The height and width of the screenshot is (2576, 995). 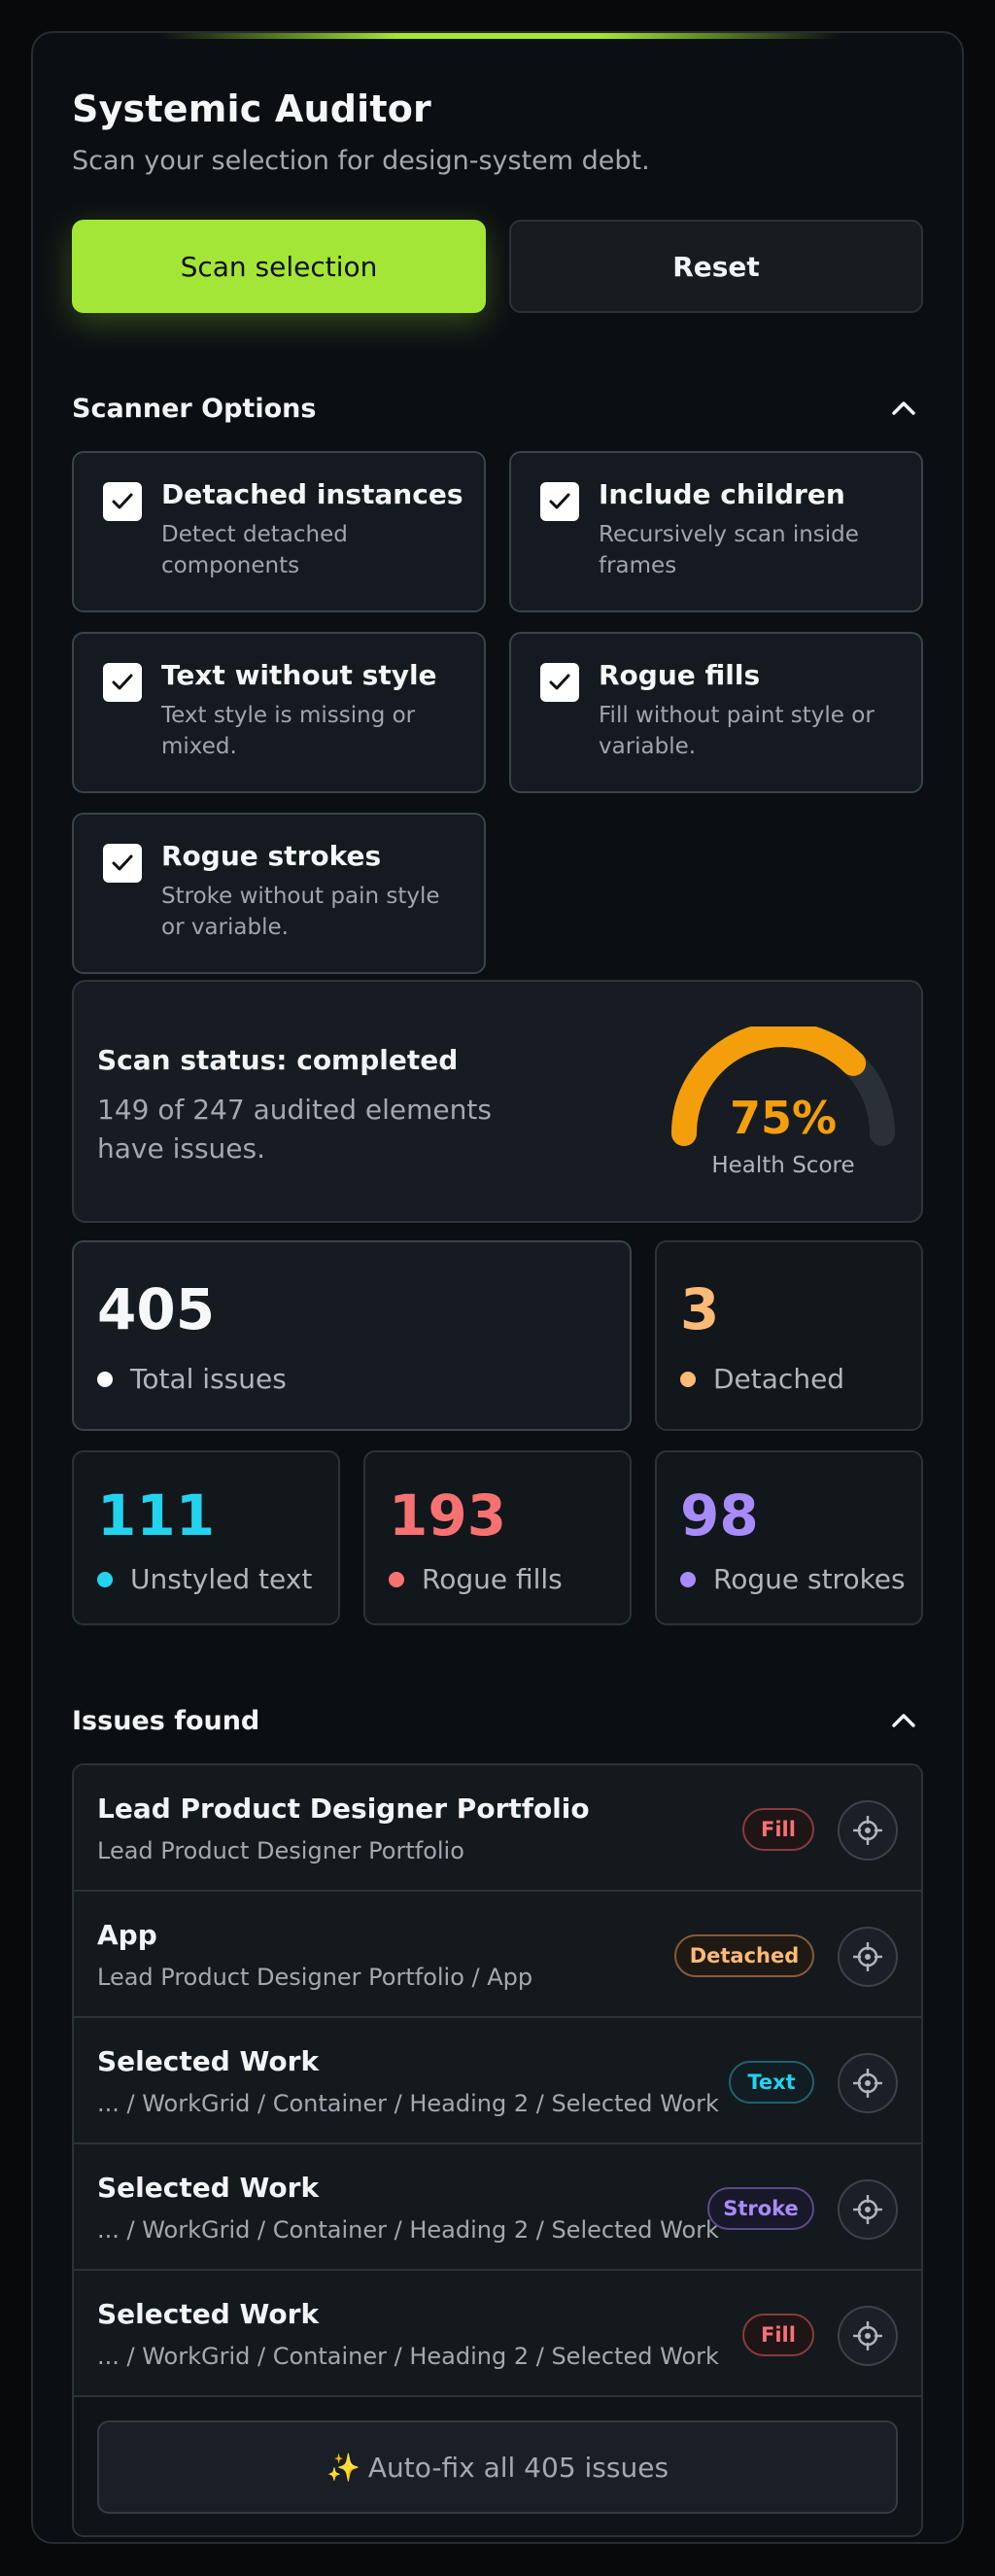 I want to click on stat-value: 405, so click(x=157, y=1309).